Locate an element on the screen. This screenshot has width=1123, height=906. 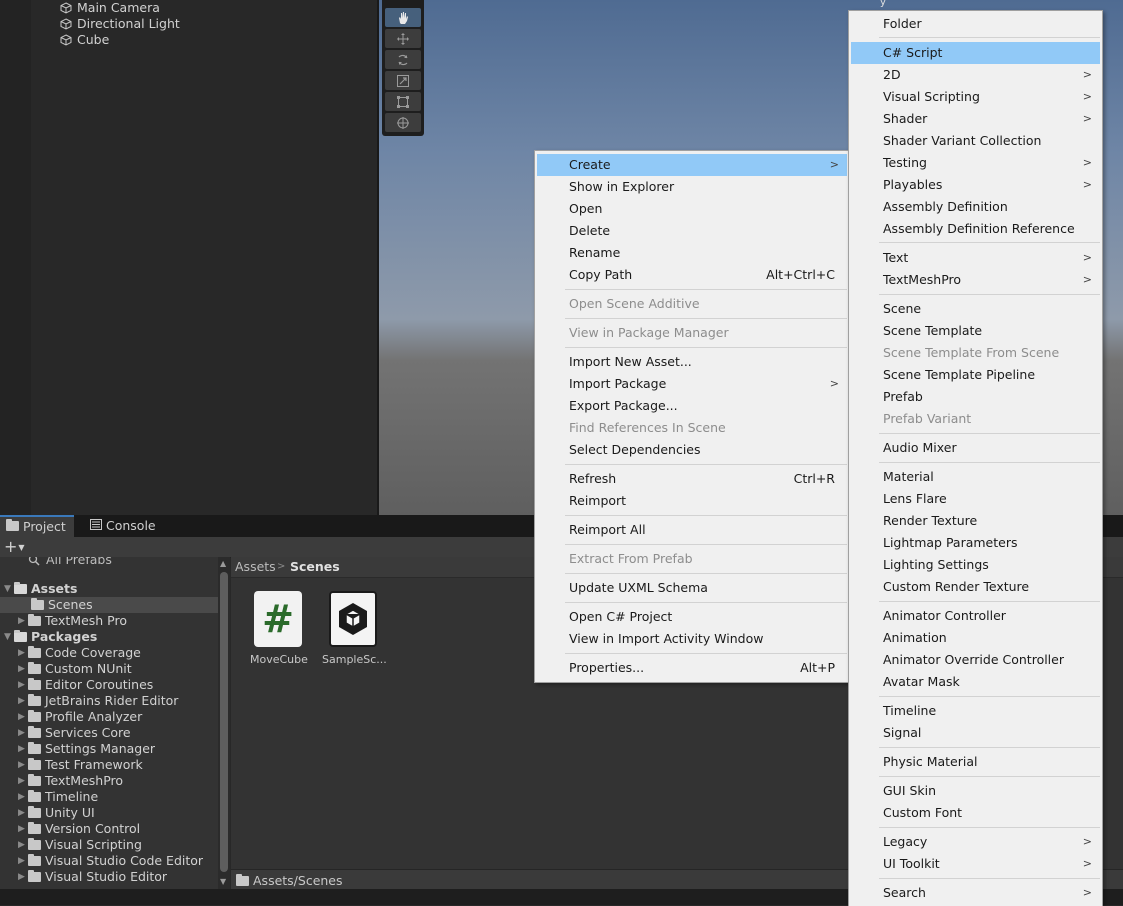
asset-movecube: # MoveCube is located at coordinates (279, 628).